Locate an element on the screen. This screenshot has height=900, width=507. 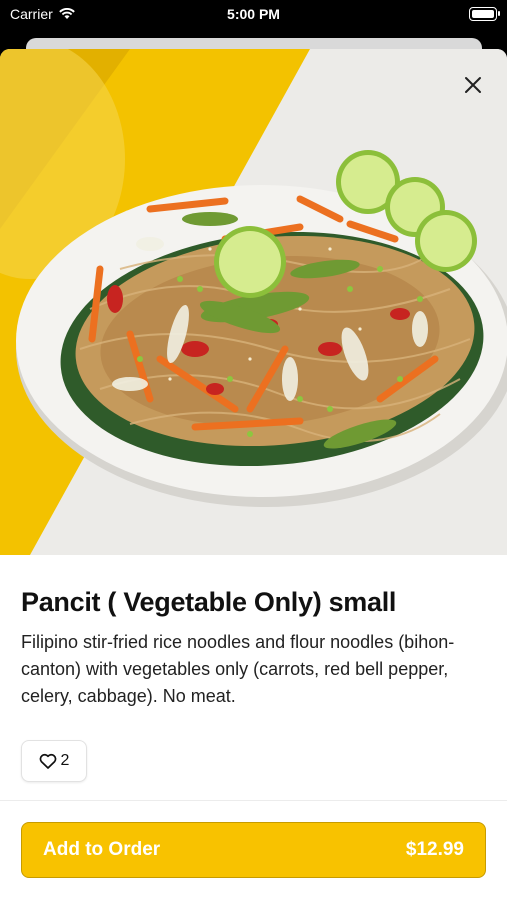
clock: 5:00 PM is located at coordinates (253, 14).